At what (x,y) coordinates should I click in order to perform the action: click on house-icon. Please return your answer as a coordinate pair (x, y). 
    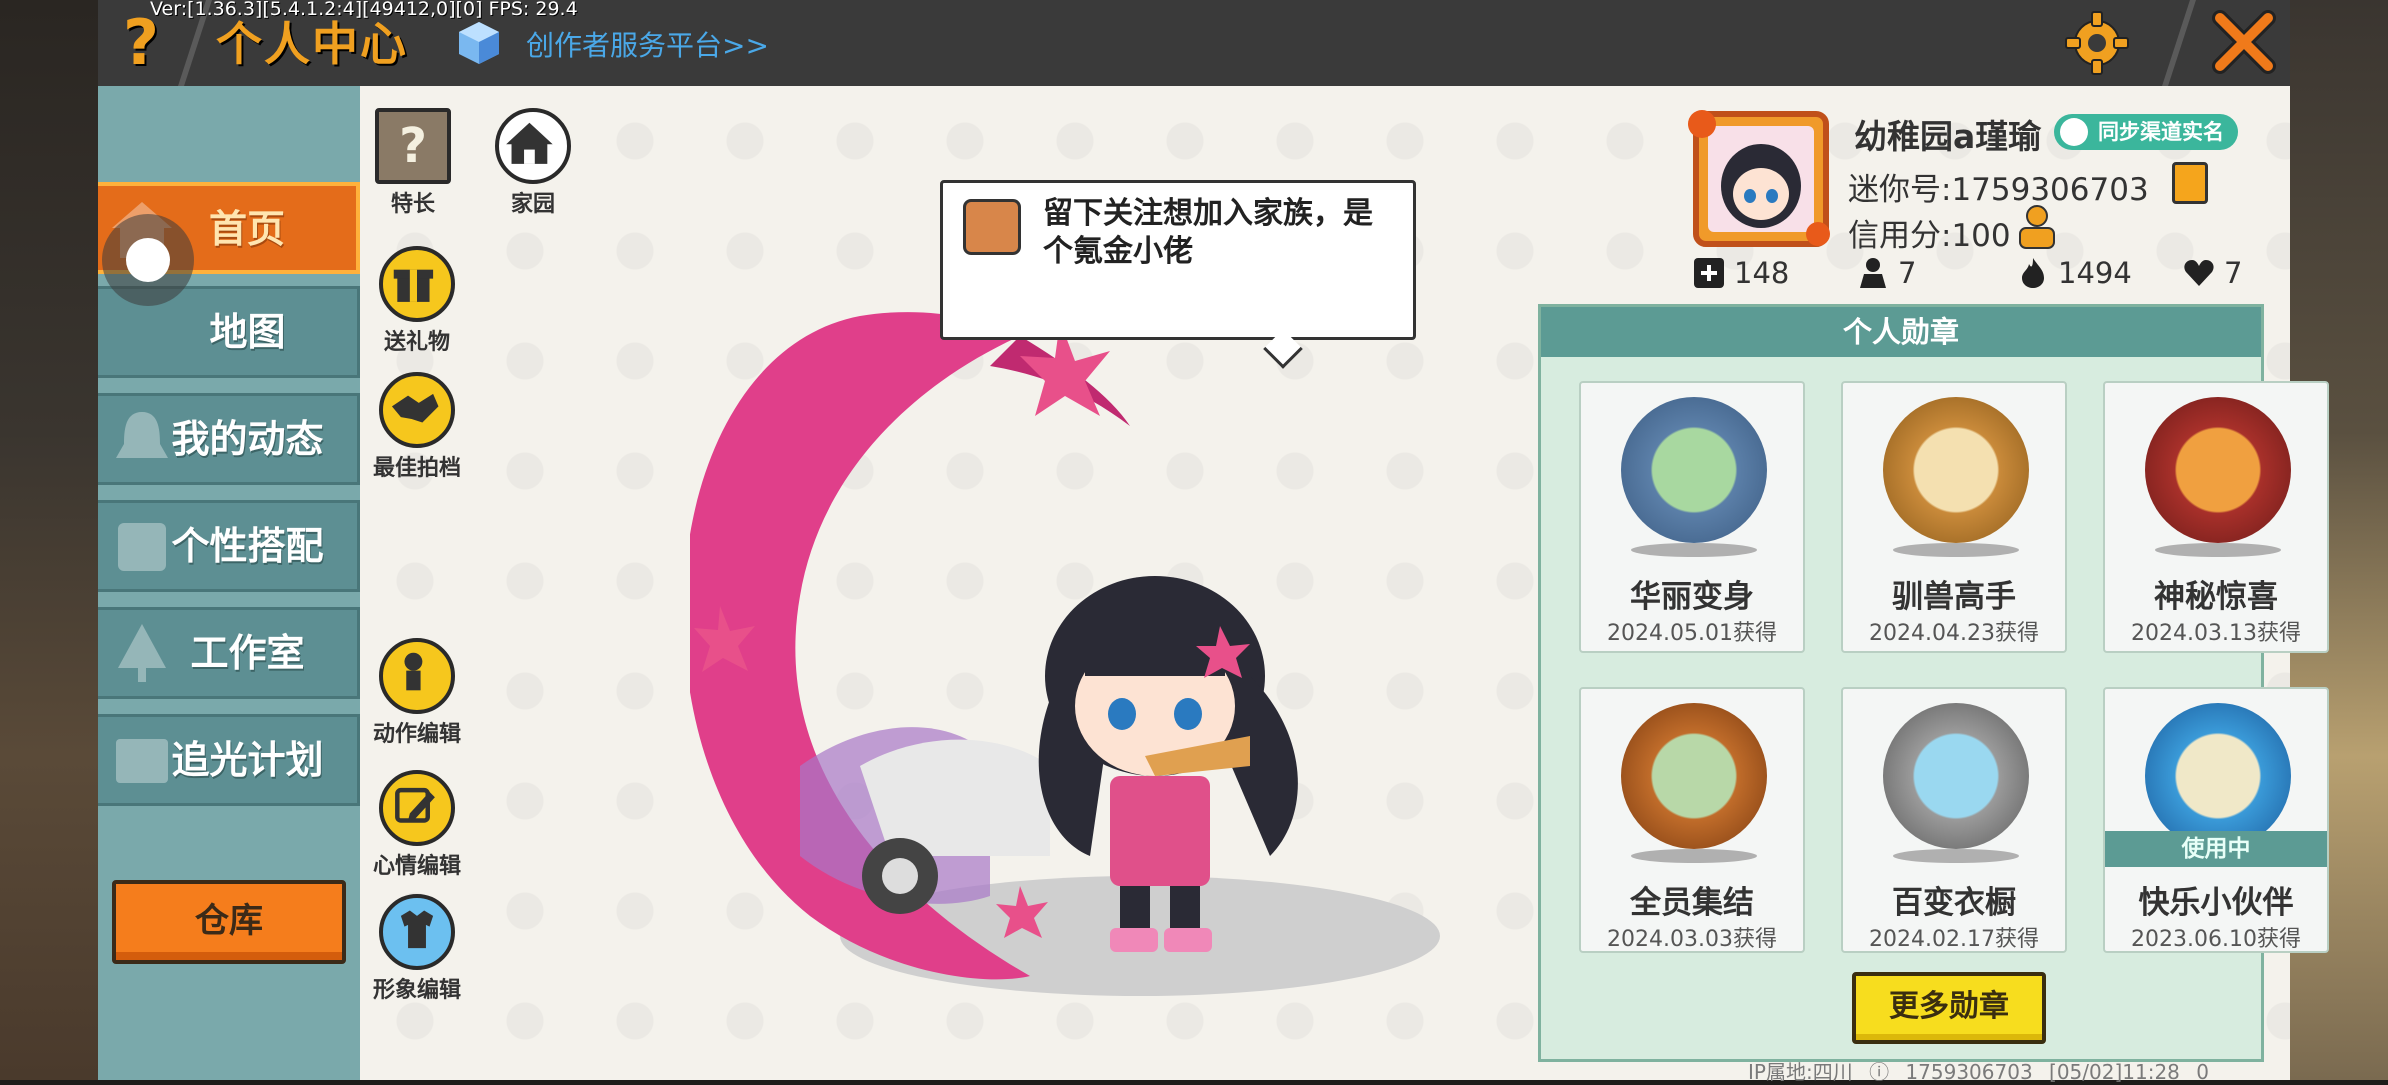
    Looking at the image, I should click on (533, 146).